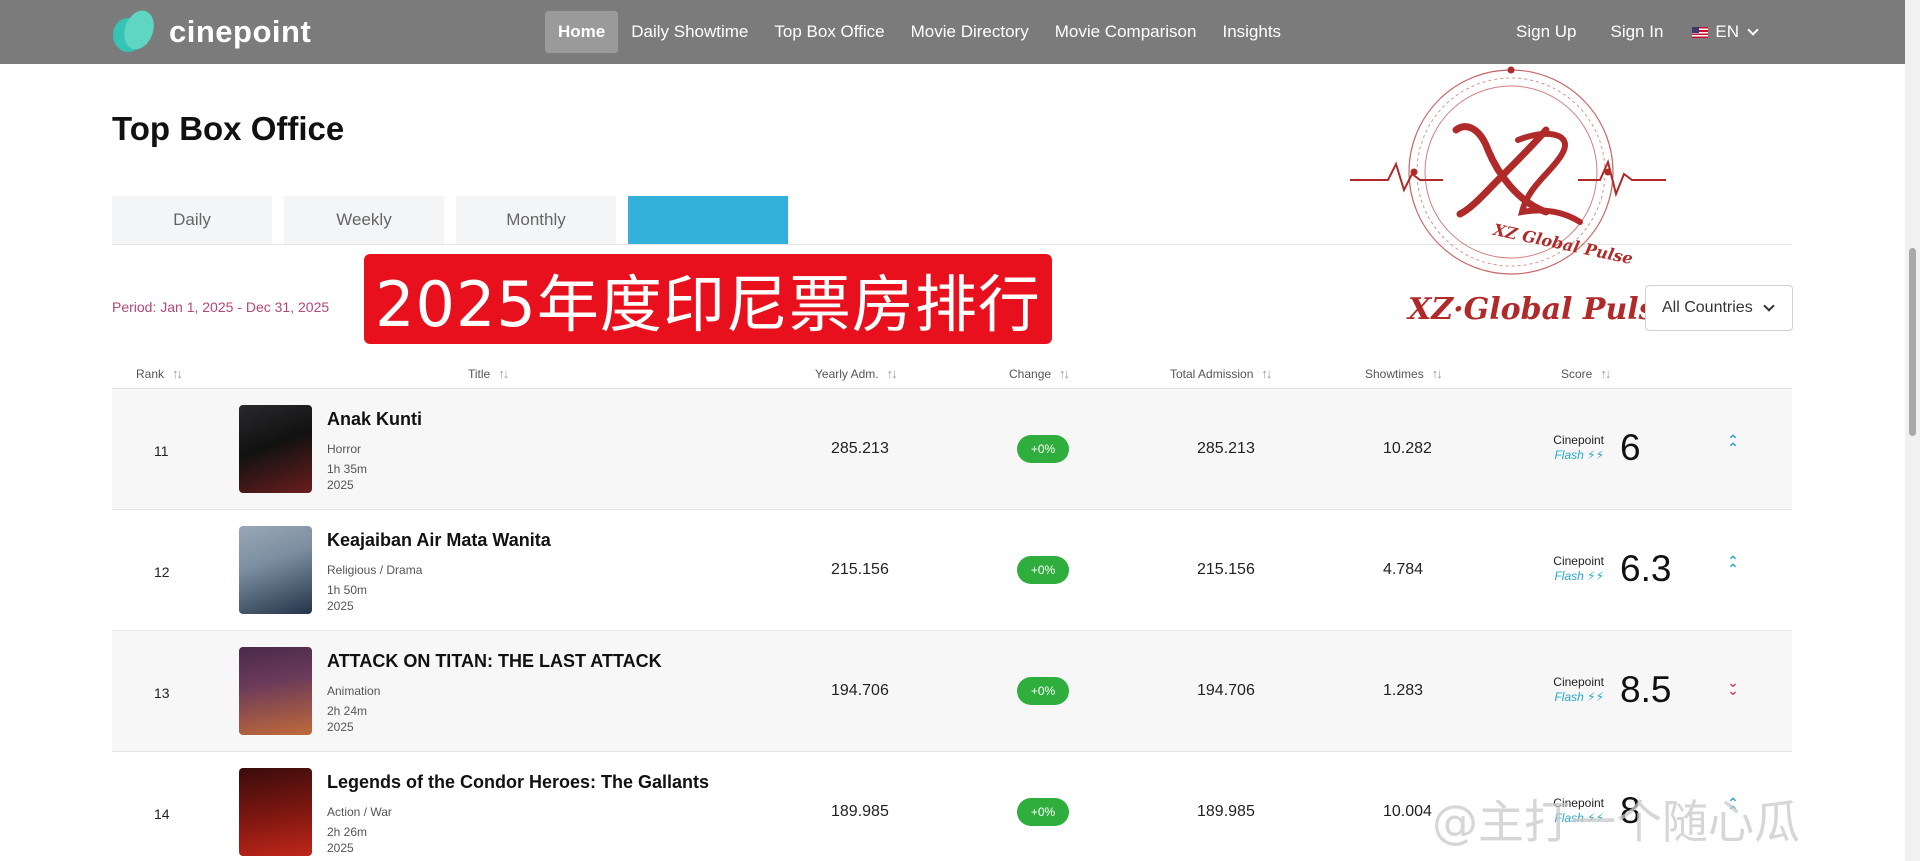  I want to click on country-select-value: All Countries, so click(1707, 307).